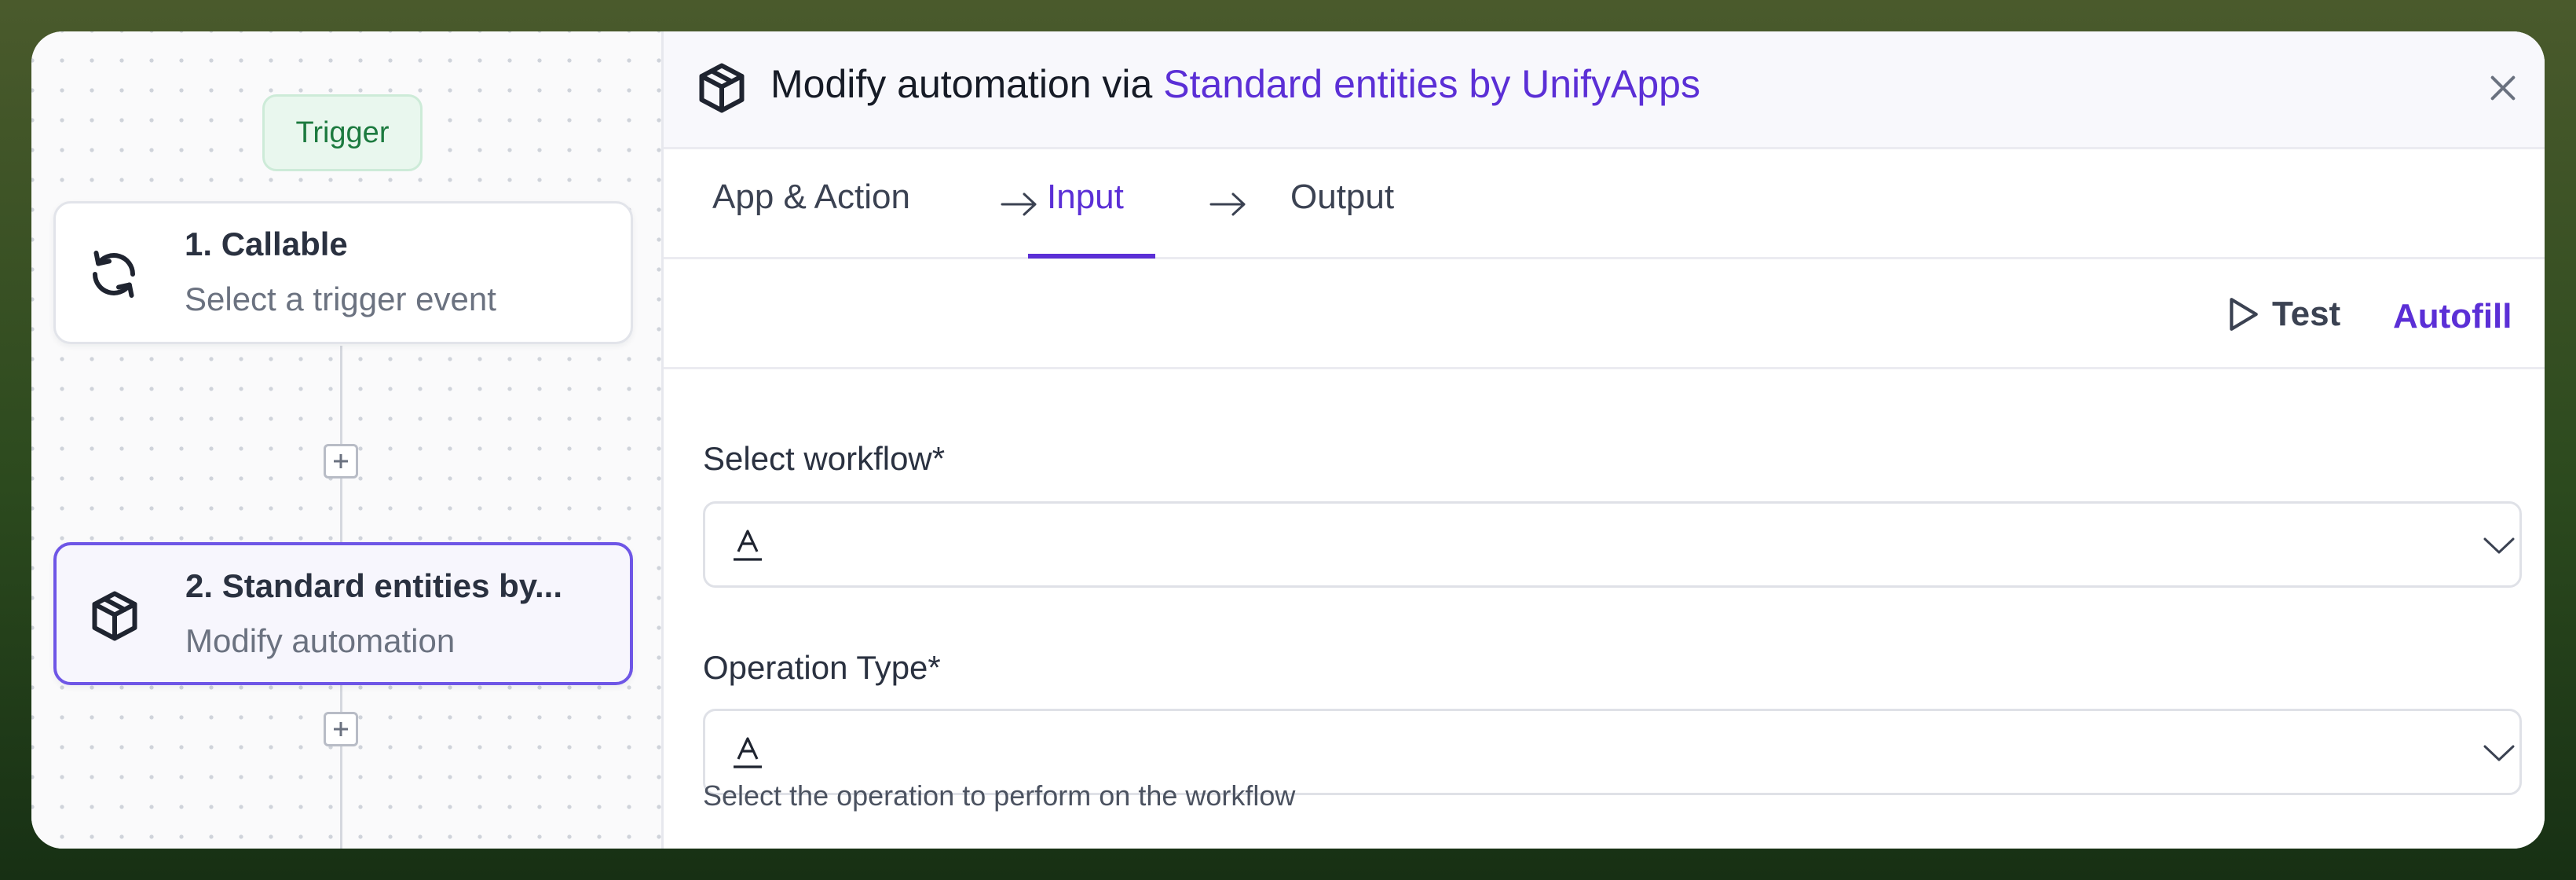 This screenshot has width=2576, height=880. What do you see at coordinates (822, 667) in the screenshot?
I see `operation-type-label: Operation Type*` at bounding box center [822, 667].